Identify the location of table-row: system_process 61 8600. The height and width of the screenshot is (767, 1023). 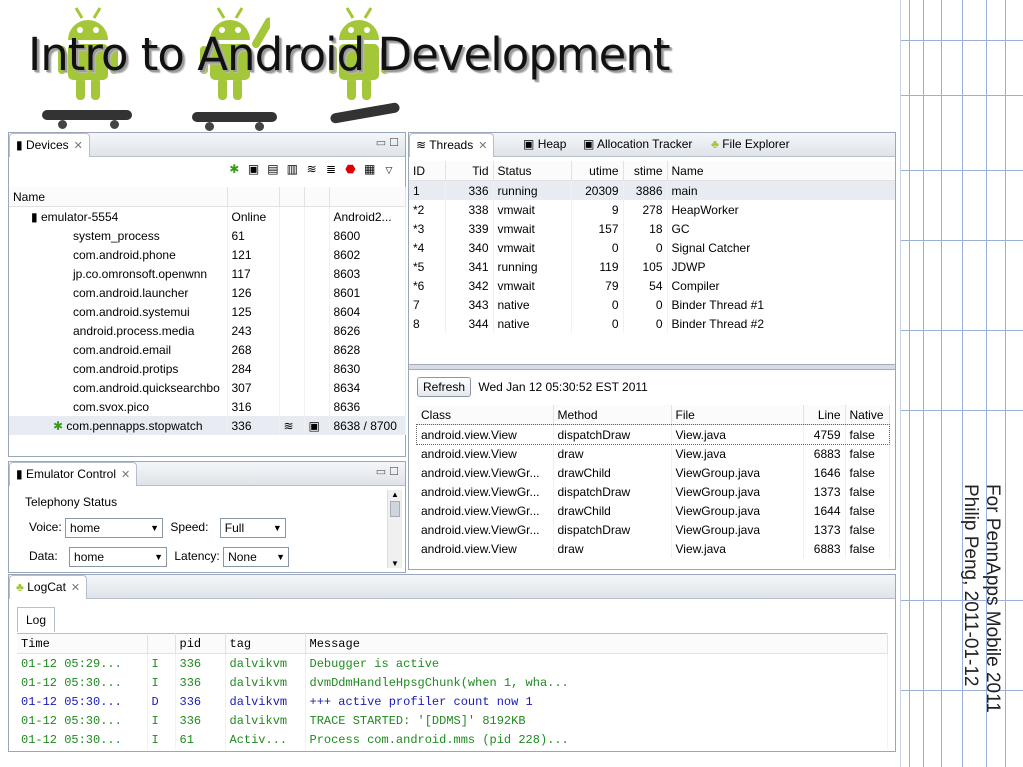
(207, 235).